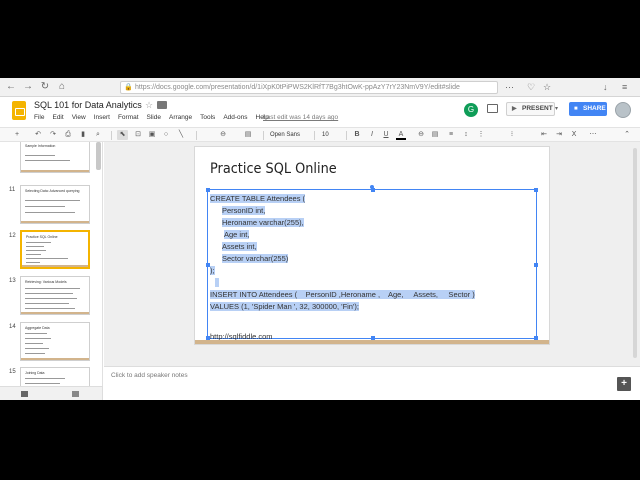  Describe the element at coordinates (75, 394) in the screenshot. I see `grid-view-icon` at that location.